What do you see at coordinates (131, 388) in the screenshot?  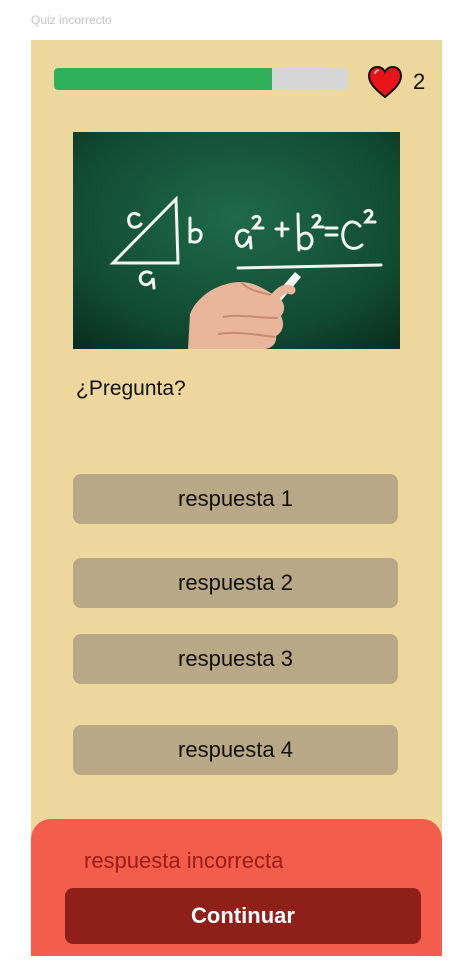 I see `question-text: ¿Pregunta?` at bounding box center [131, 388].